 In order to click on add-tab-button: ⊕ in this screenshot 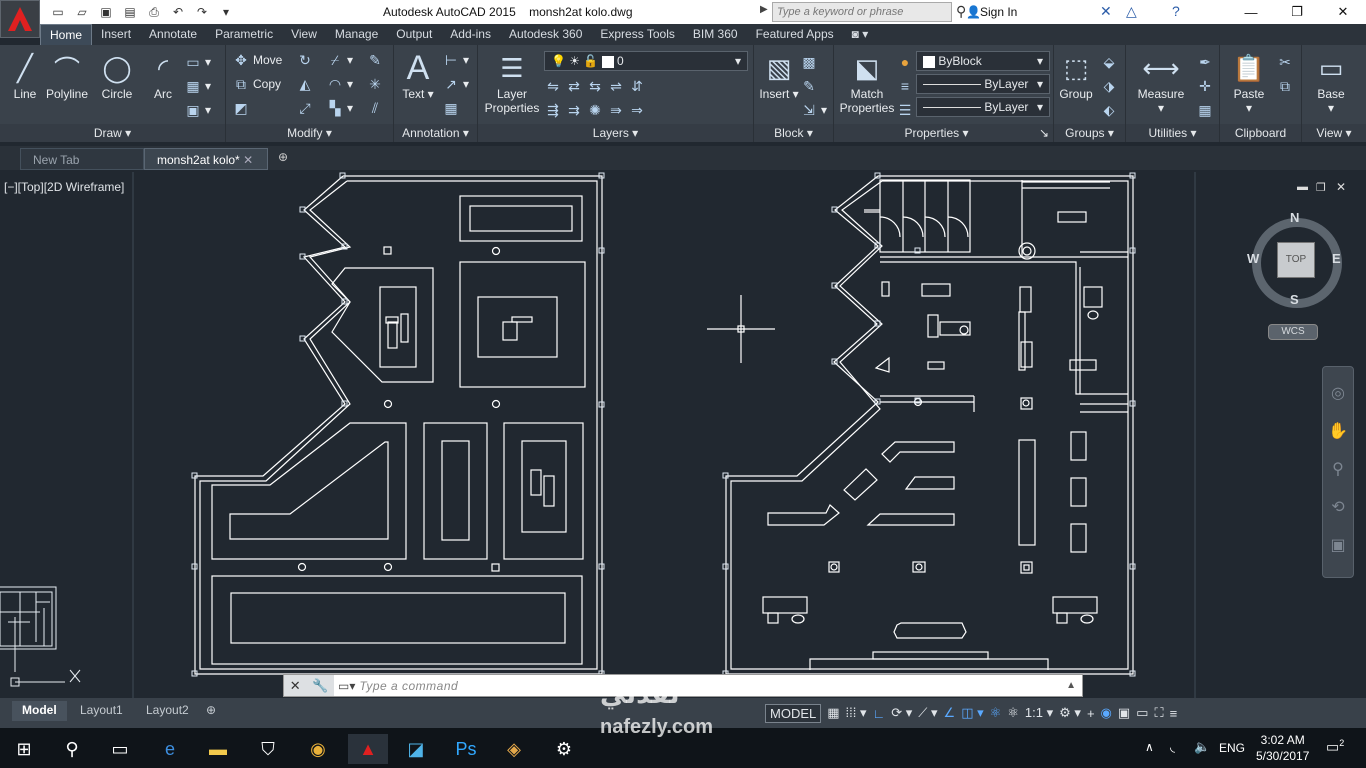, I will do `click(286, 159)`.